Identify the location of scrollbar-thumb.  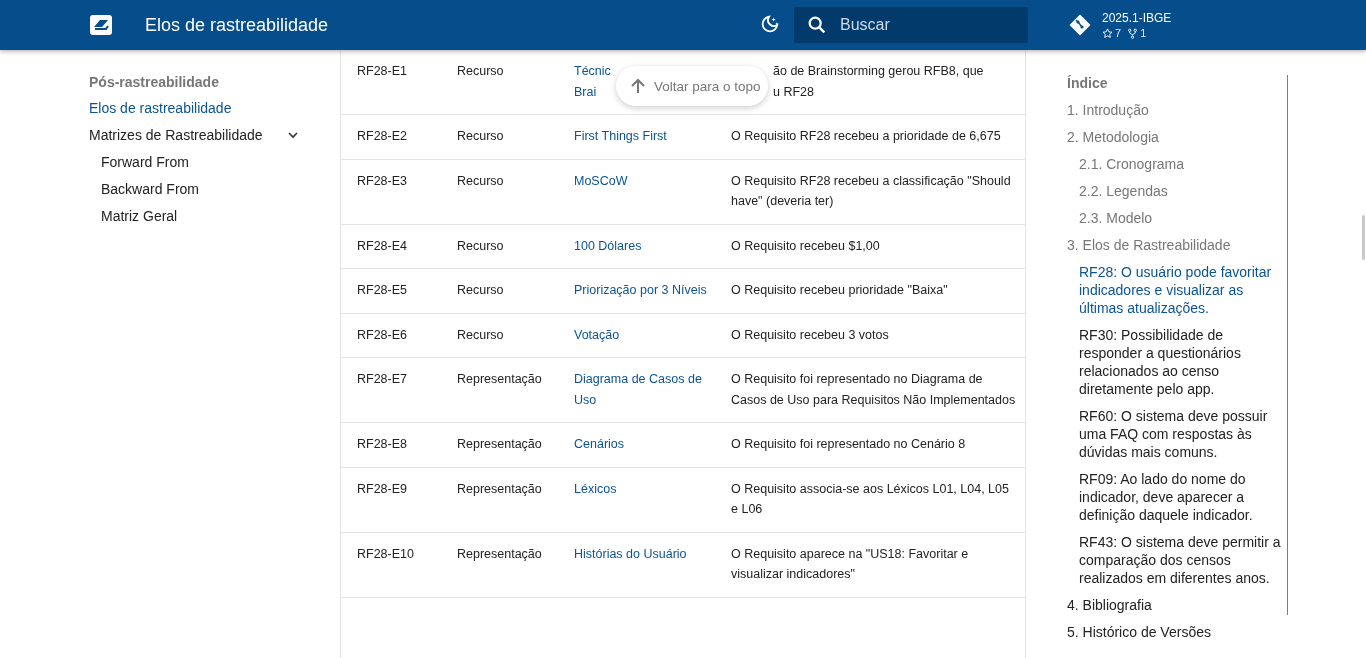
(1363, 237).